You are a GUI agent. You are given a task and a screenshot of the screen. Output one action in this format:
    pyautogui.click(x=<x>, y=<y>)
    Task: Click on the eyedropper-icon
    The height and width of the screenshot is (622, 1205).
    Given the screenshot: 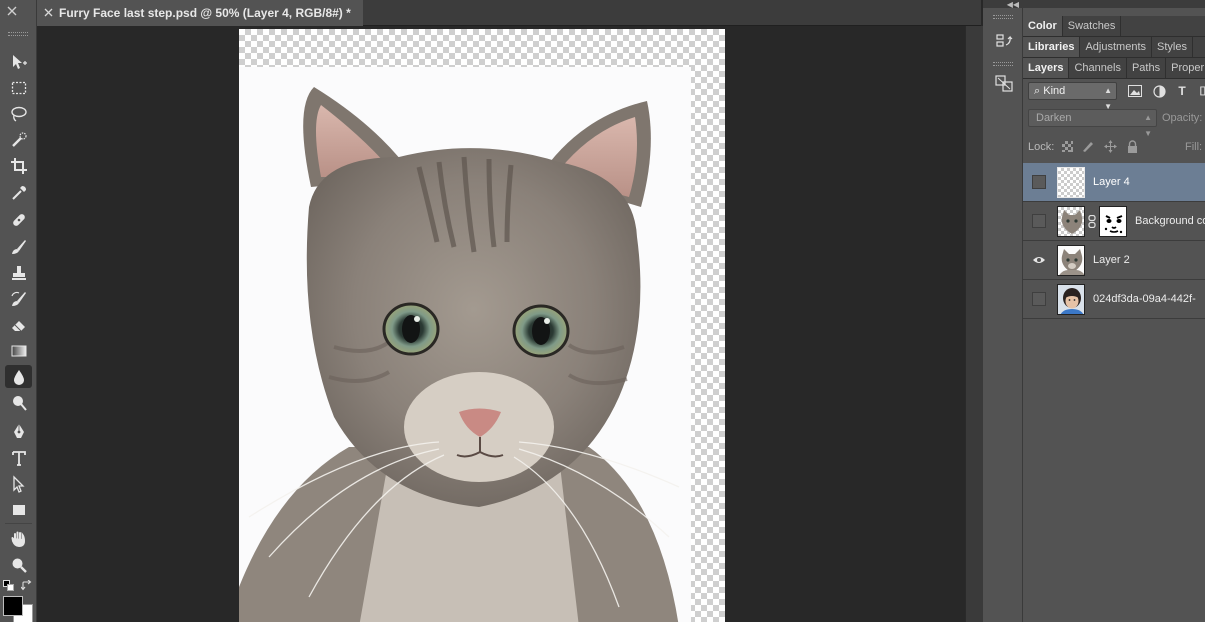 What is the action you would take?
    pyautogui.click(x=18, y=192)
    